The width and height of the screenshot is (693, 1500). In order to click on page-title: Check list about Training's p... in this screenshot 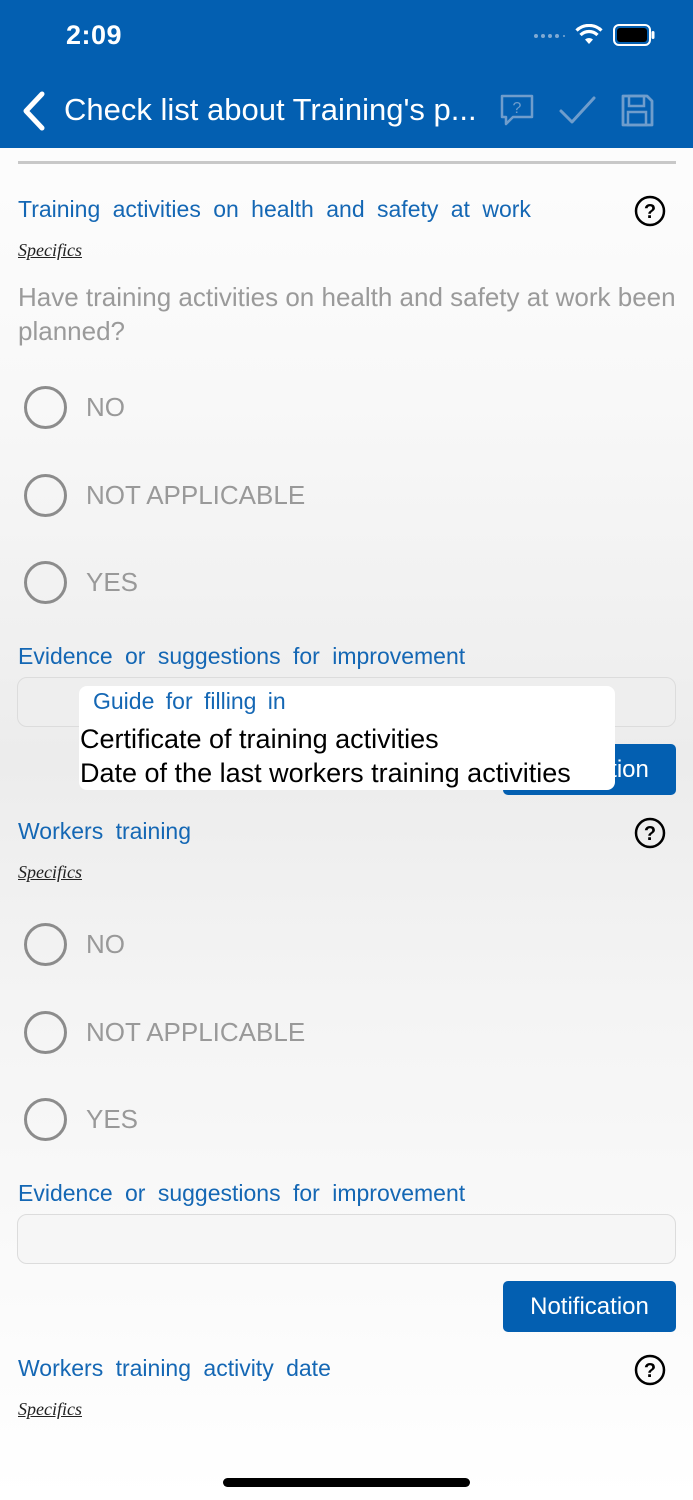, I will do `click(270, 109)`.